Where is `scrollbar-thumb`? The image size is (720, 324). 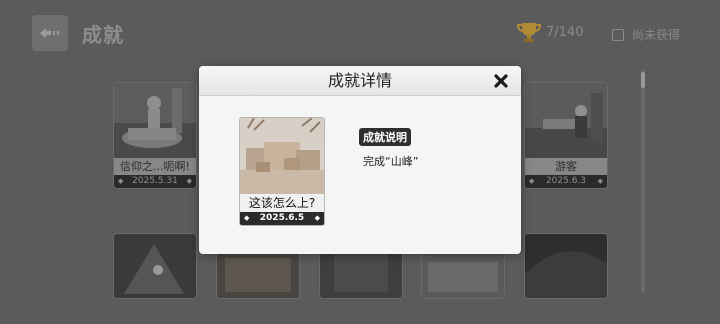
scrollbar-thumb is located at coordinates (643, 80).